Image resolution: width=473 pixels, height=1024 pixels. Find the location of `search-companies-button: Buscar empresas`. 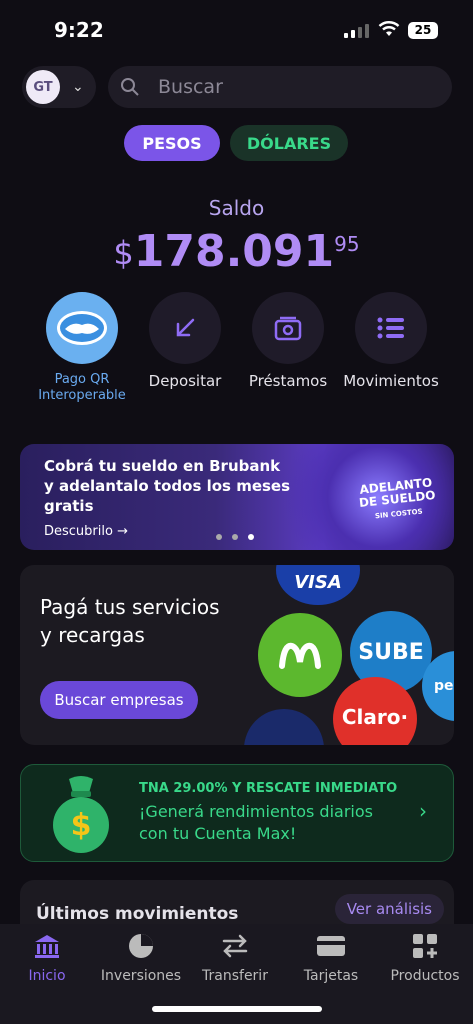

search-companies-button: Buscar empresas is located at coordinates (119, 700).